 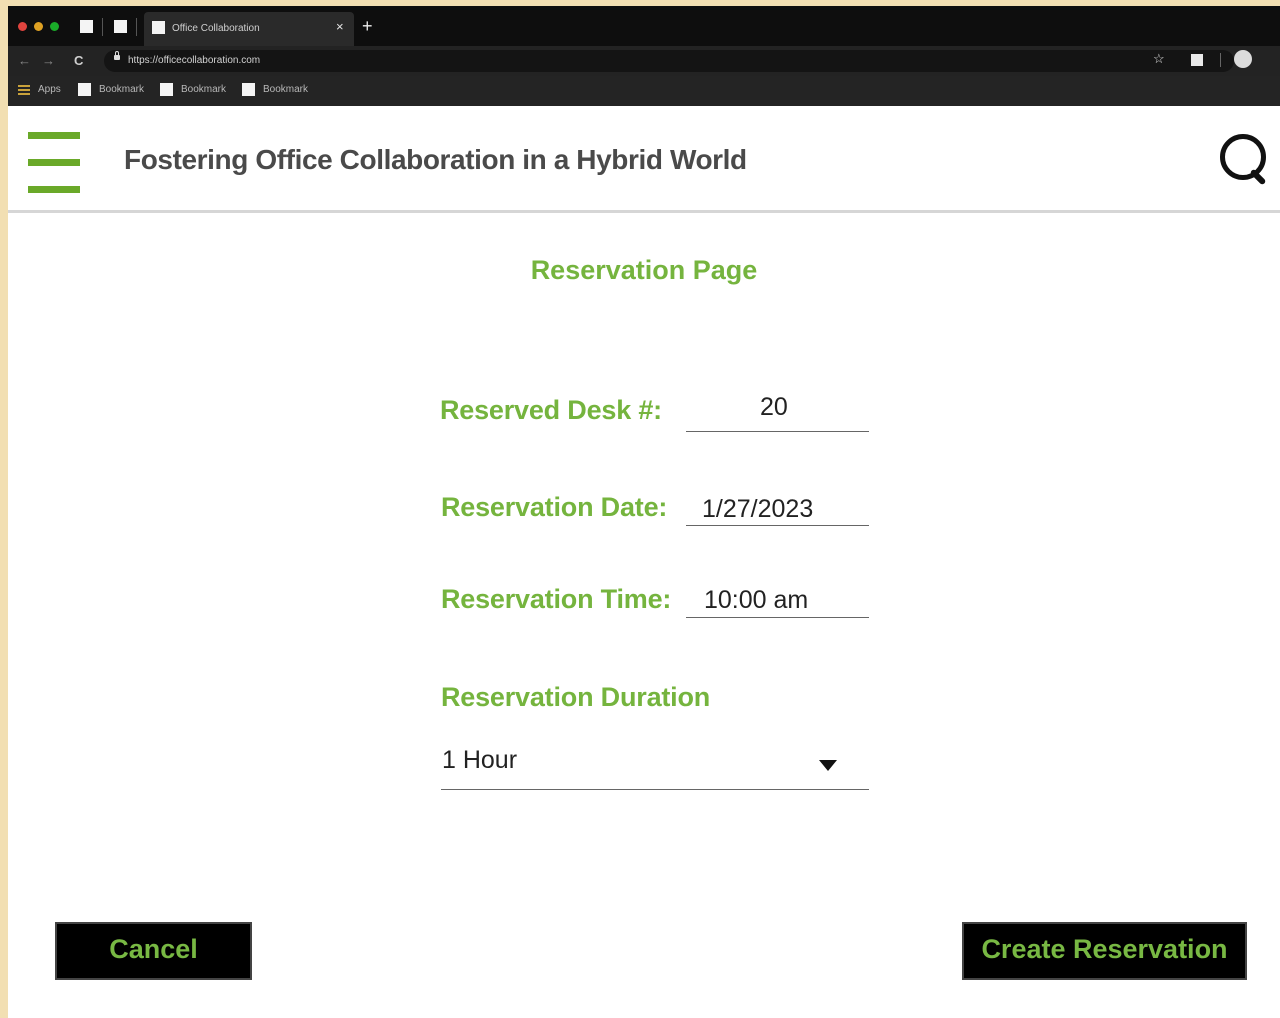 What do you see at coordinates (777, 431) in the screenshot?
I see `desk-number-underline` at bounding box center [777, 431].